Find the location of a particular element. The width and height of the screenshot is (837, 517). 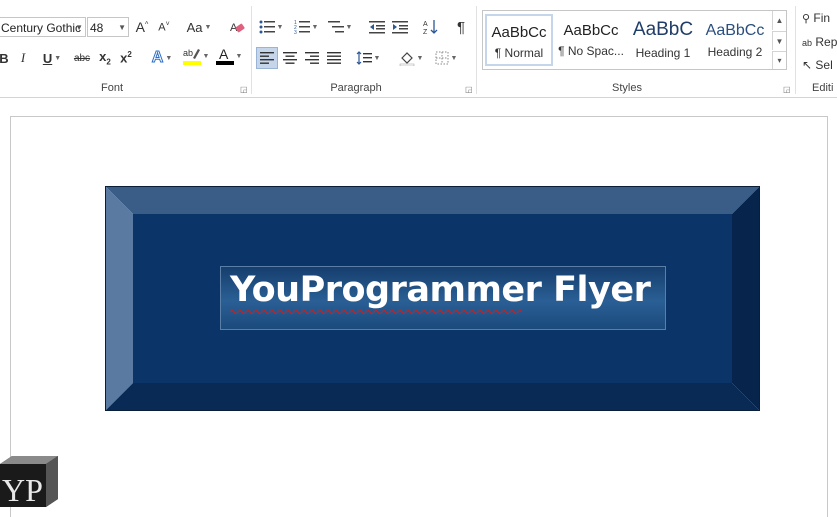

bold-icon: B is located at coordinates (4, 58).